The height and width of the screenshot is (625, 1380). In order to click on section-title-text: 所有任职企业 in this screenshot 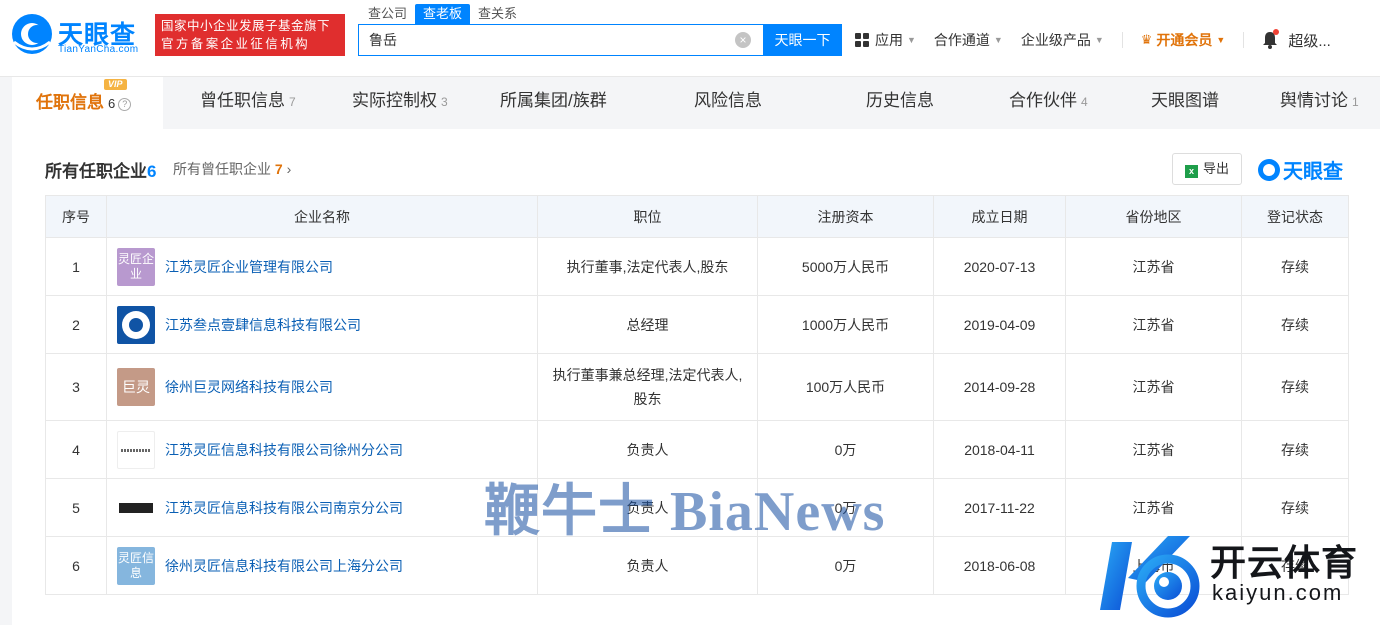, I will do `click(96, 171)`.